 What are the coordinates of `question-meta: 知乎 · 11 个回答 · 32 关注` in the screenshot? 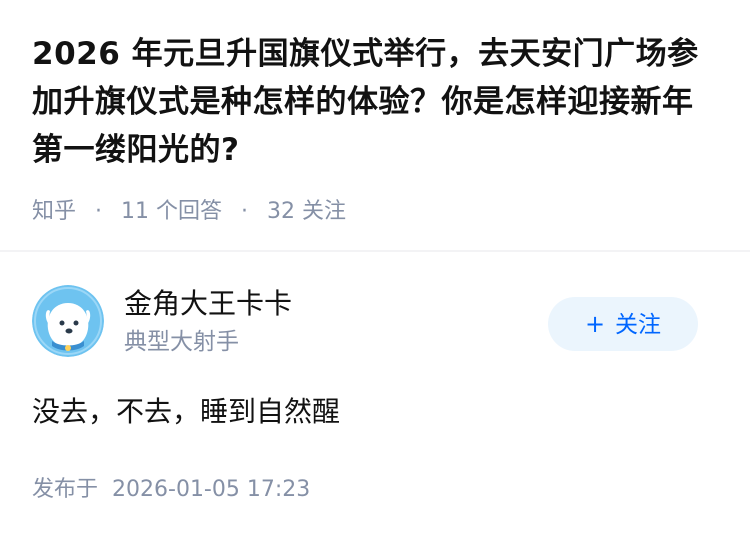 It's located at (189, 212).